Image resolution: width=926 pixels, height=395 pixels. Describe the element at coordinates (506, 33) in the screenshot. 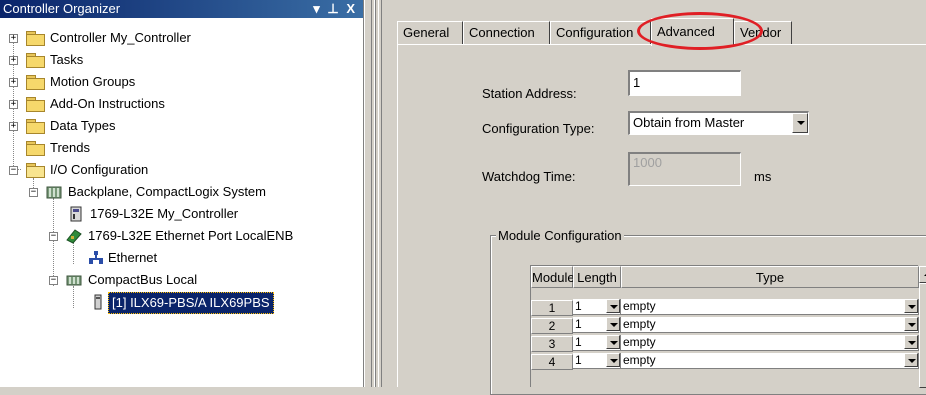

I see `tab-connection: Connection` at that location.